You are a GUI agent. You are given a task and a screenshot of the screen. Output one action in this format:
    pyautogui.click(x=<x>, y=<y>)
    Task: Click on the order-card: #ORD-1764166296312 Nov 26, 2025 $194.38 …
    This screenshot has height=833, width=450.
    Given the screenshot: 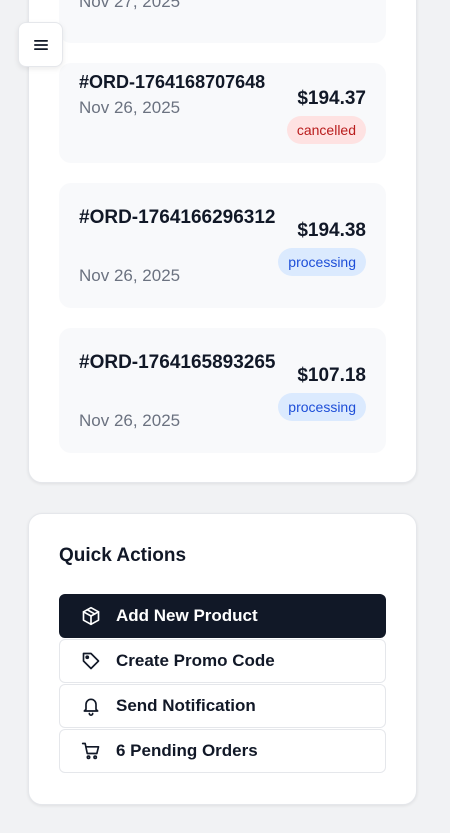 What is the action you would take?
    pyautogui.click(x=222, y=245)
    